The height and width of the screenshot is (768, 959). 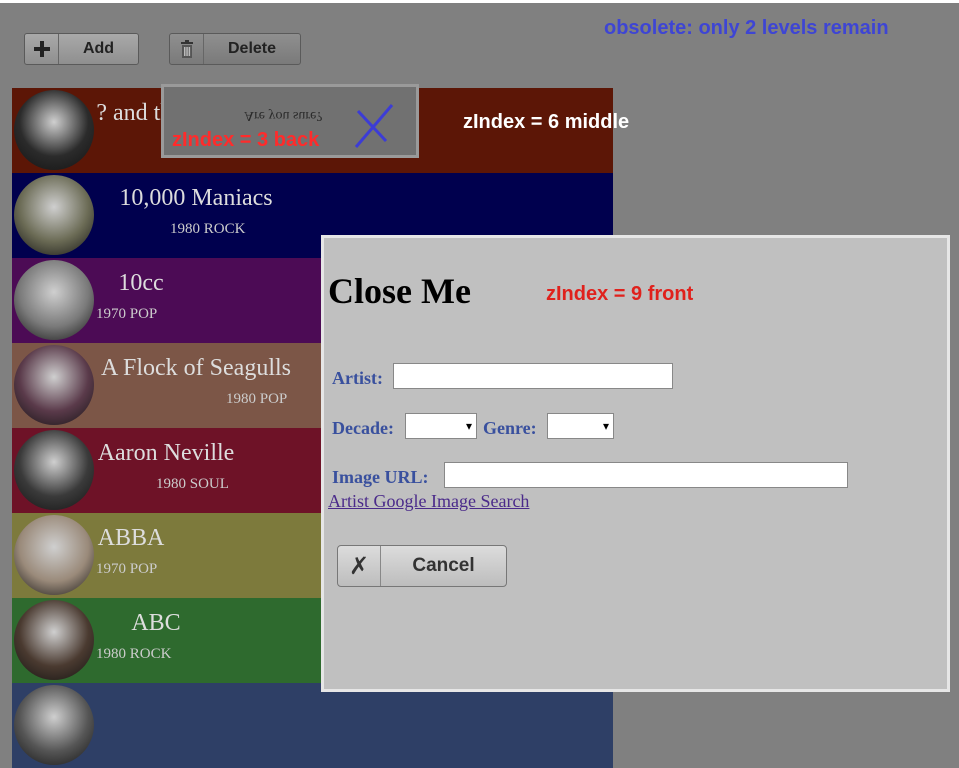 I want to click on cancel-x-icon: ✗, so click(x=359, y=566).